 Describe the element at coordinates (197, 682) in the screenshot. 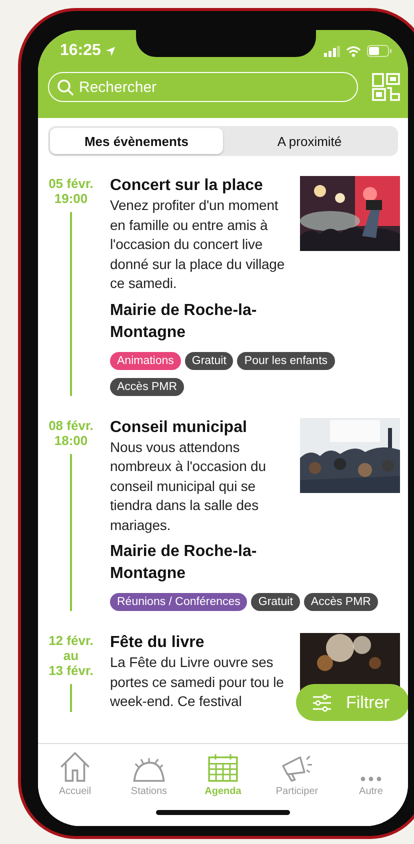

I see `event-description: La Fête du Livre ouvre ses portes ce samedi pour tou le week-end. Ce festival` at that location.